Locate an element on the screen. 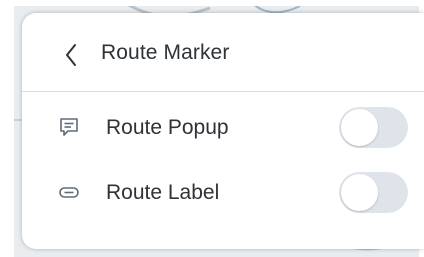  back-button is located at coordinates (71, 55).